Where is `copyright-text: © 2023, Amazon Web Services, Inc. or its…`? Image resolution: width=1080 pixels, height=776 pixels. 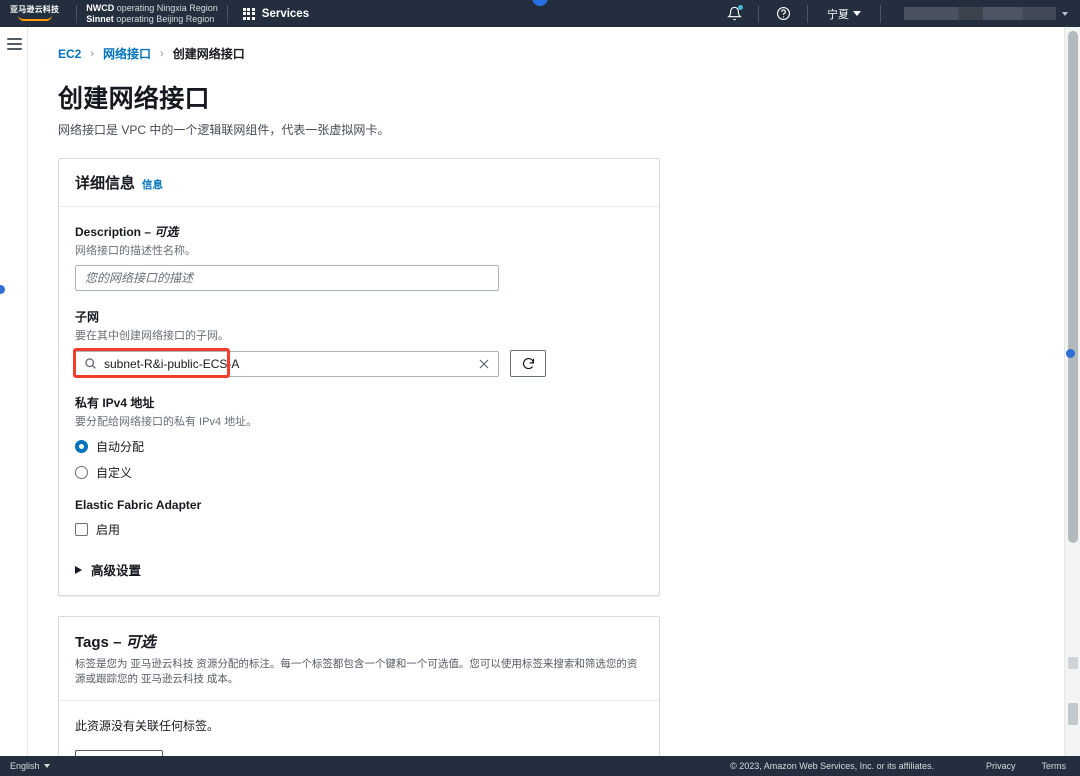 copyright-text: © 2023, Amazon Web Services, Inc. or its… is located at coordinates (832, 766).